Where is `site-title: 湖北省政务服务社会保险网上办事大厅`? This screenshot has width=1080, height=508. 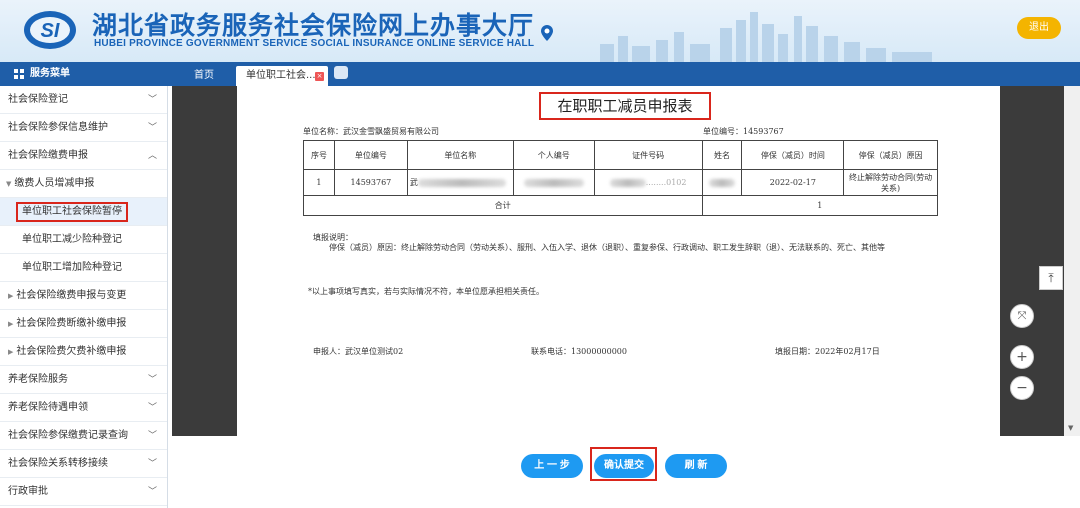
site-title: 湖北省政务服务社会保险网上办事大厅 is located at coordinates (313, 25).